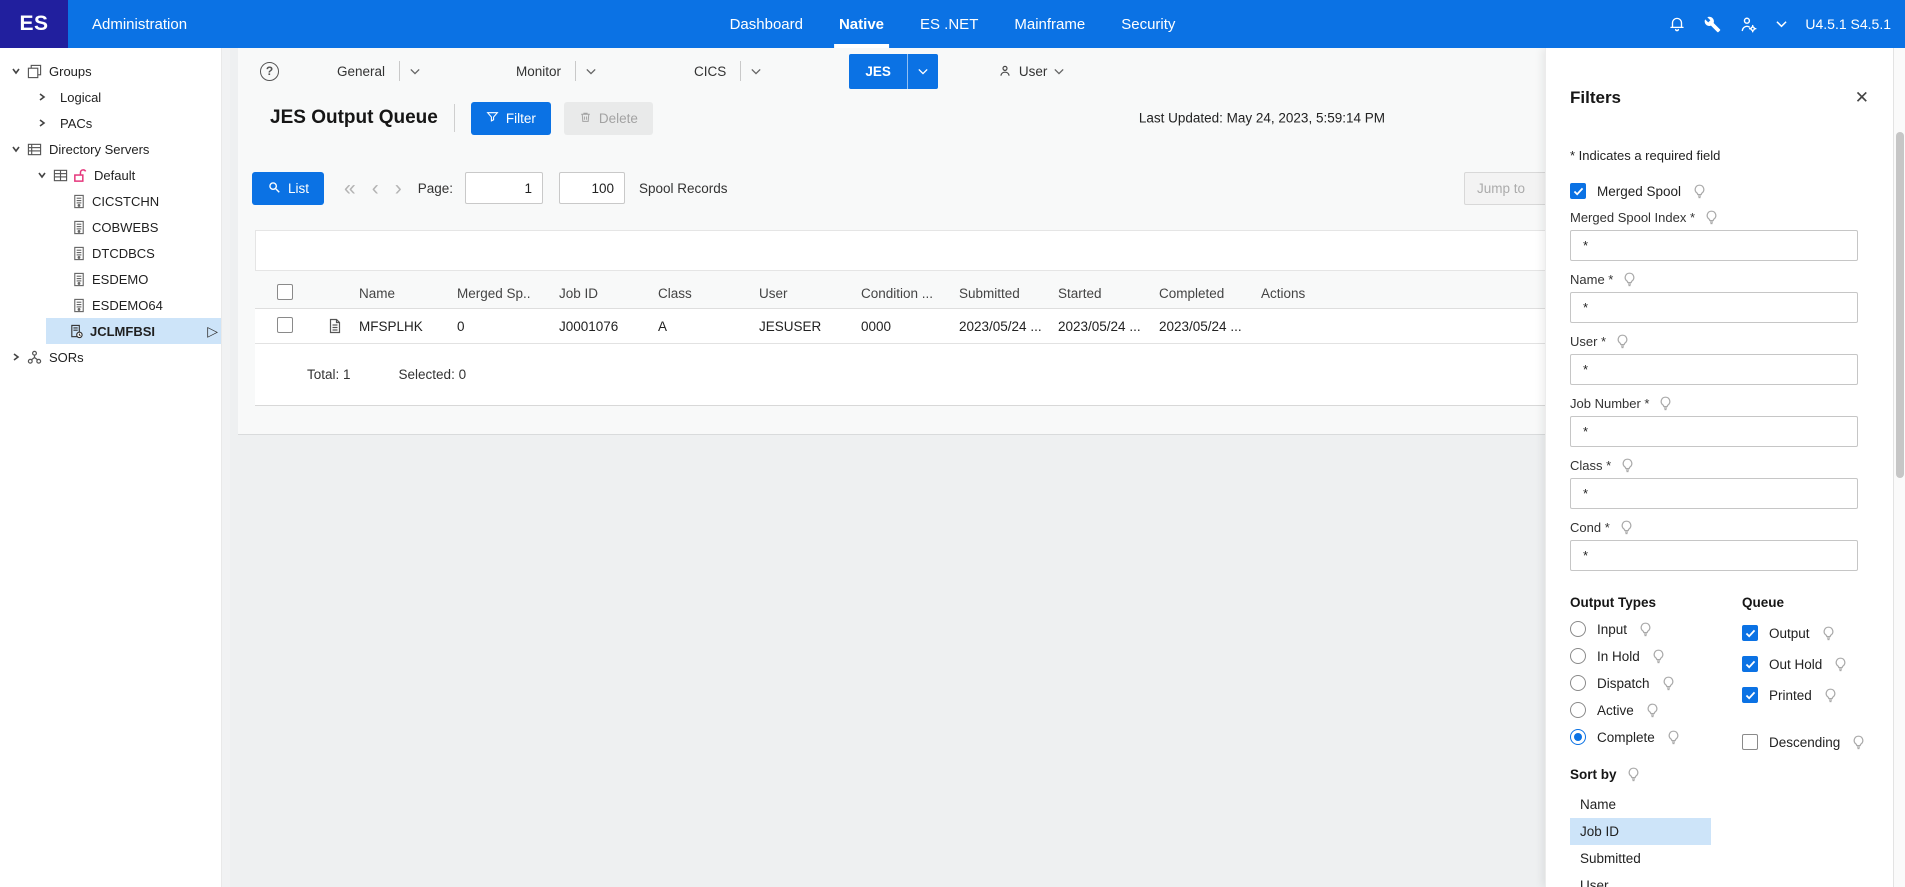 The image size is (1905, 887). I want to click on tree-item-default: Default, so click(115, 175).